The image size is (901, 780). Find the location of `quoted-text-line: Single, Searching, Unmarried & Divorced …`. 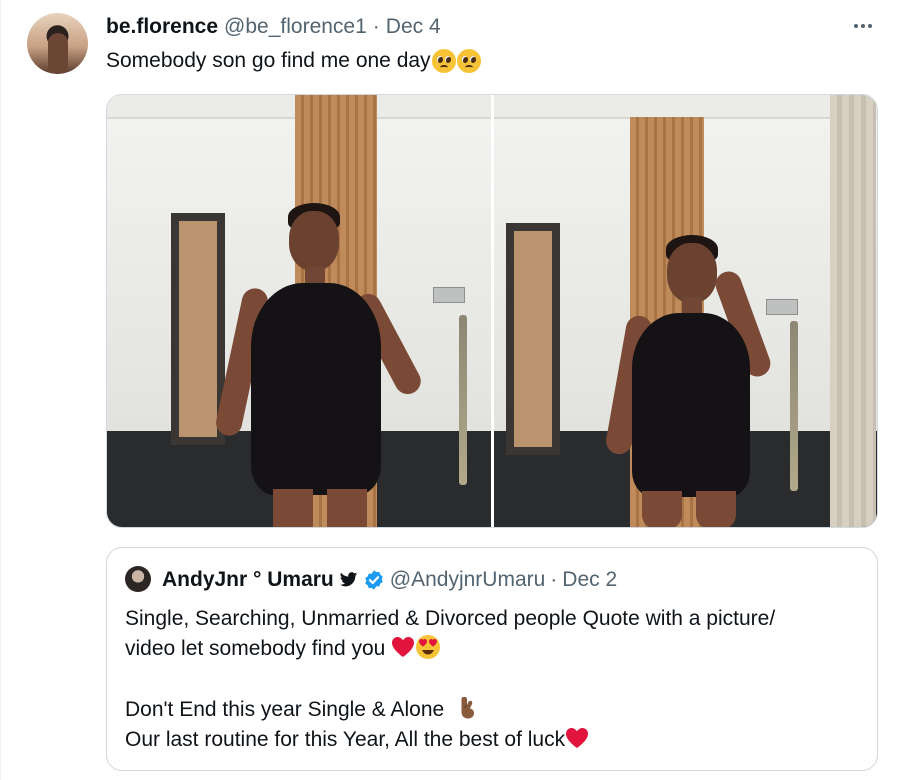

quoted-text-line: Single, Searching, Unmarried & Divorced … is located at coordinates (450, 618).